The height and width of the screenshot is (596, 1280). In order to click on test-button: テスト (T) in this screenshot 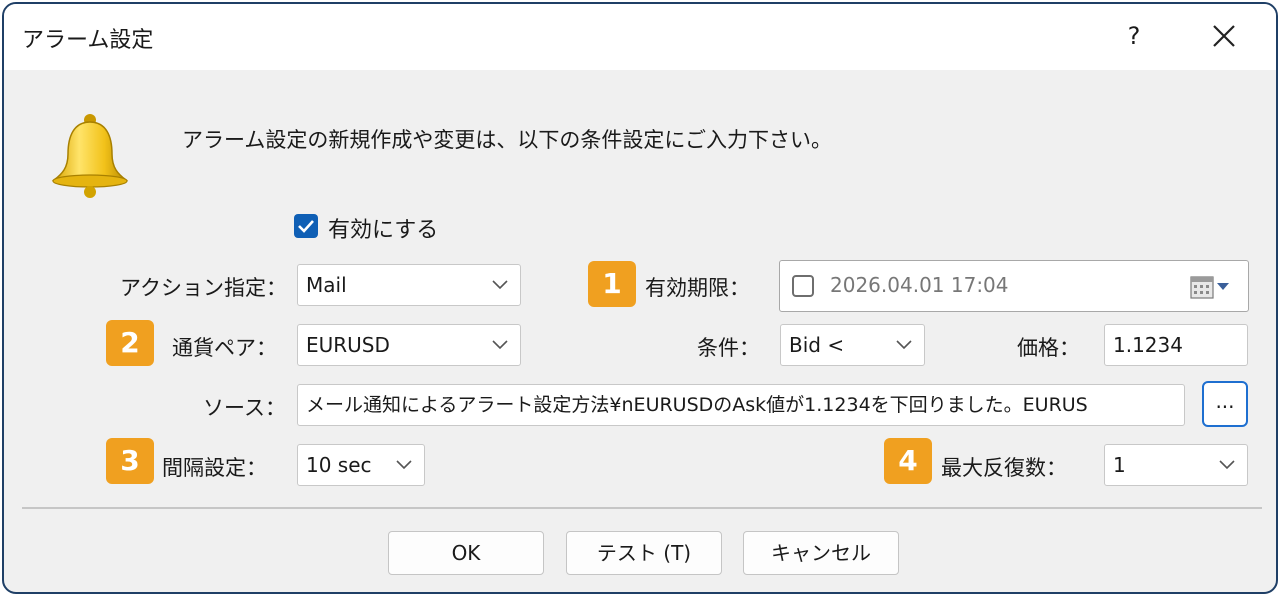, I will do `click(644, 553)`.